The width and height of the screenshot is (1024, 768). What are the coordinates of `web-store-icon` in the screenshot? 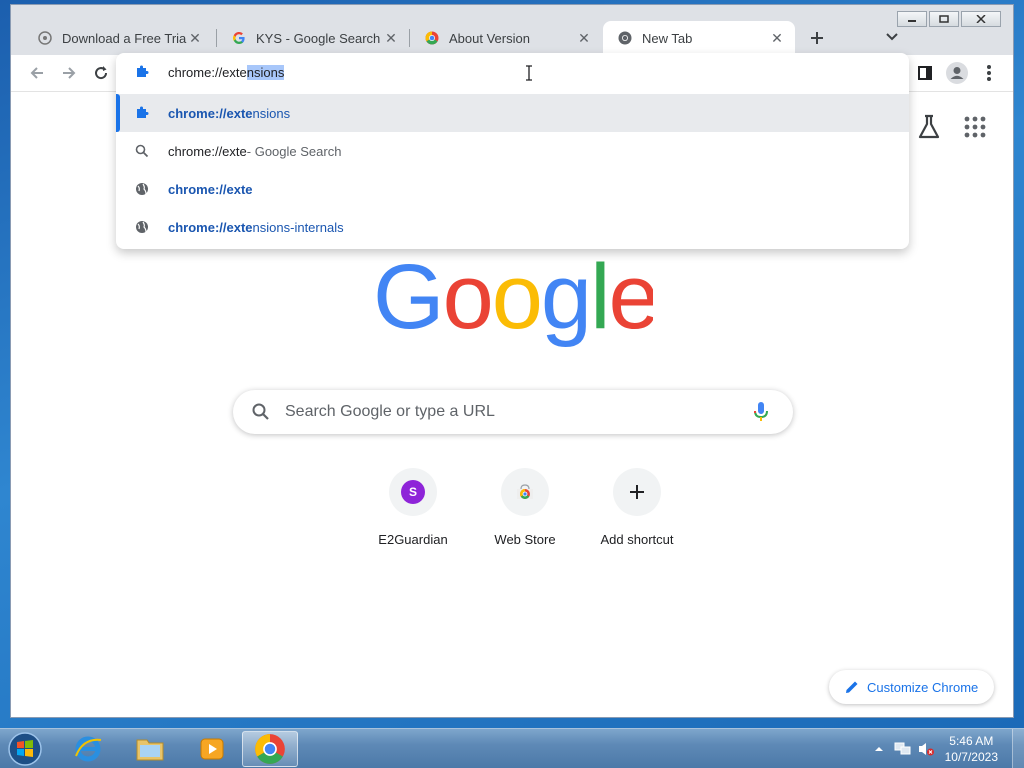 It's located at (525, 491).